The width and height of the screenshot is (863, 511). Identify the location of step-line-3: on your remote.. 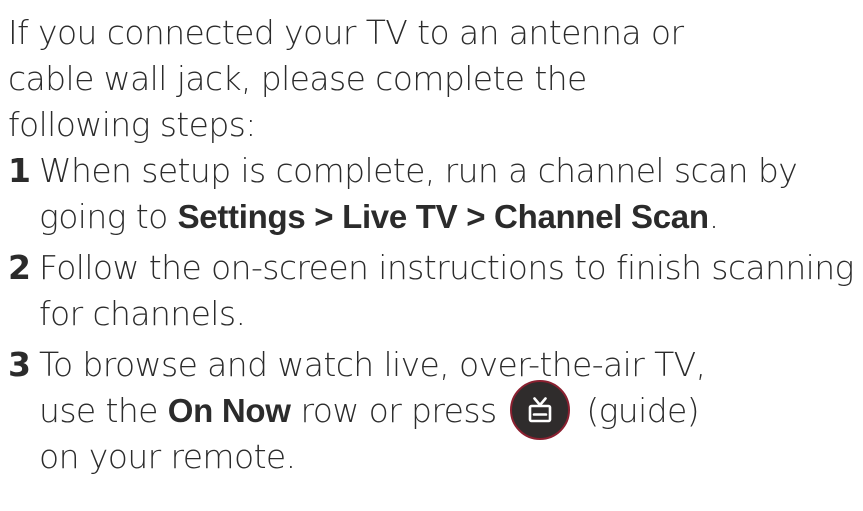
(167, 456).